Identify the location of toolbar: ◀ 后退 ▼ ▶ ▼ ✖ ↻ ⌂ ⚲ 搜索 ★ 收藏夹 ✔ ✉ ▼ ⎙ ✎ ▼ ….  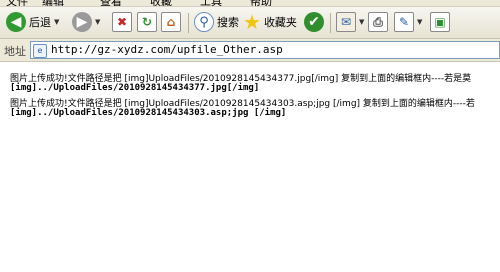
(250, 23).